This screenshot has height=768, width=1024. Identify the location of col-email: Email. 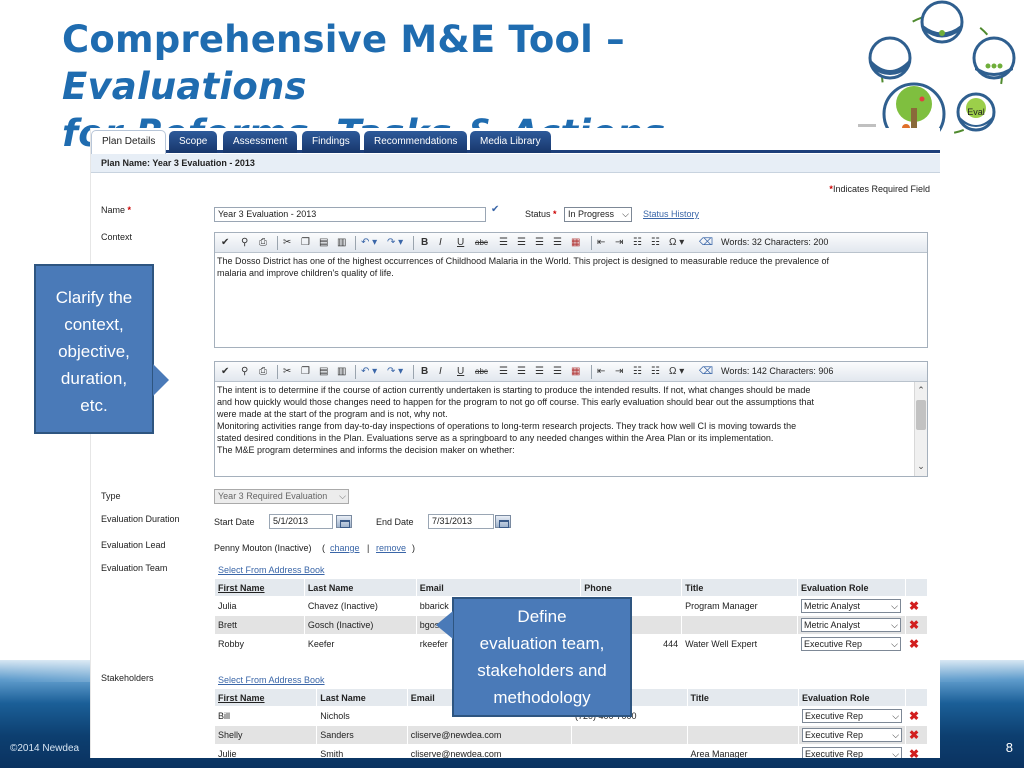
(498, 587).